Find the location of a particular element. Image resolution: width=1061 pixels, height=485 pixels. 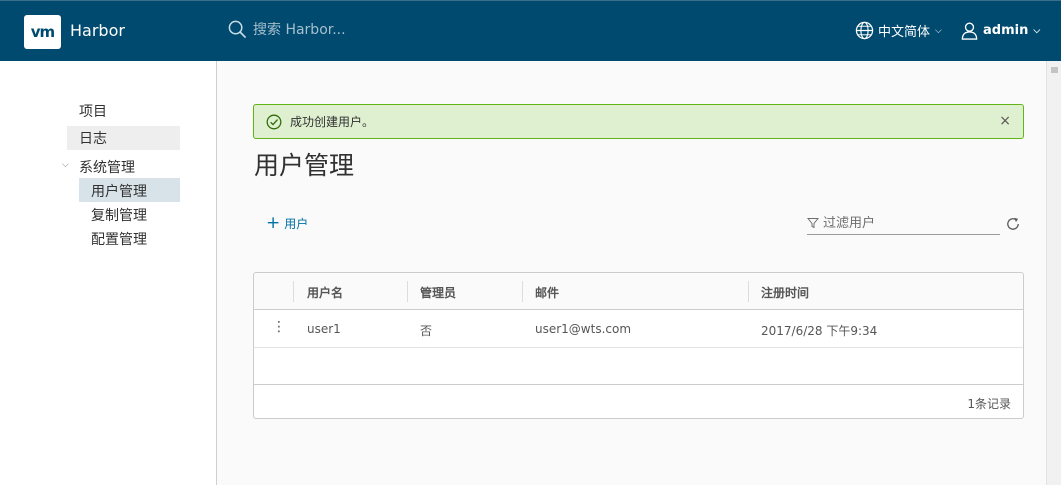

search-icon is located at coordinates (237, 29).